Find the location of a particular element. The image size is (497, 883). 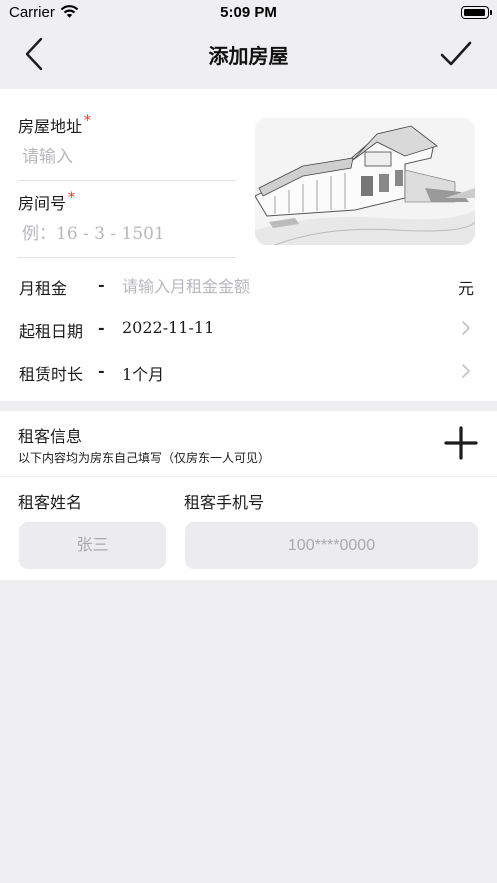

rent-input is located at coordinates (282, 286).